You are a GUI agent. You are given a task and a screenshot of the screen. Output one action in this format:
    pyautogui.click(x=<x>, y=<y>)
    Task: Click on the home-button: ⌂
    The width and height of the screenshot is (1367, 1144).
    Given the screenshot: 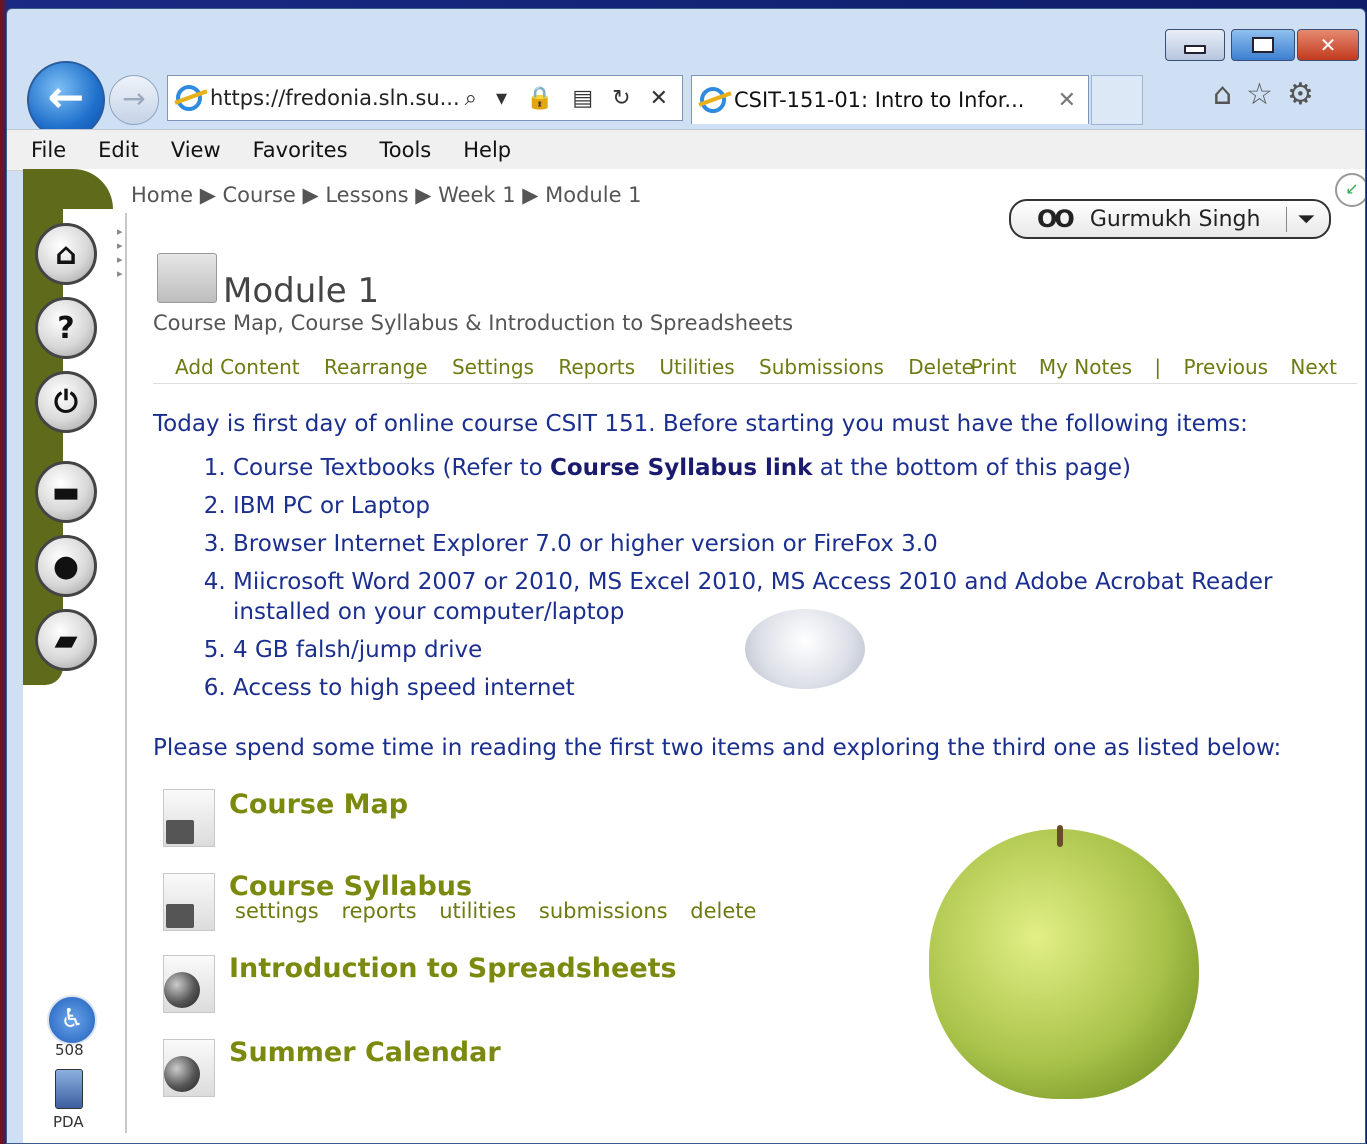 What is the action you would take?
    pyautogui.click(x=66, y=254)
    